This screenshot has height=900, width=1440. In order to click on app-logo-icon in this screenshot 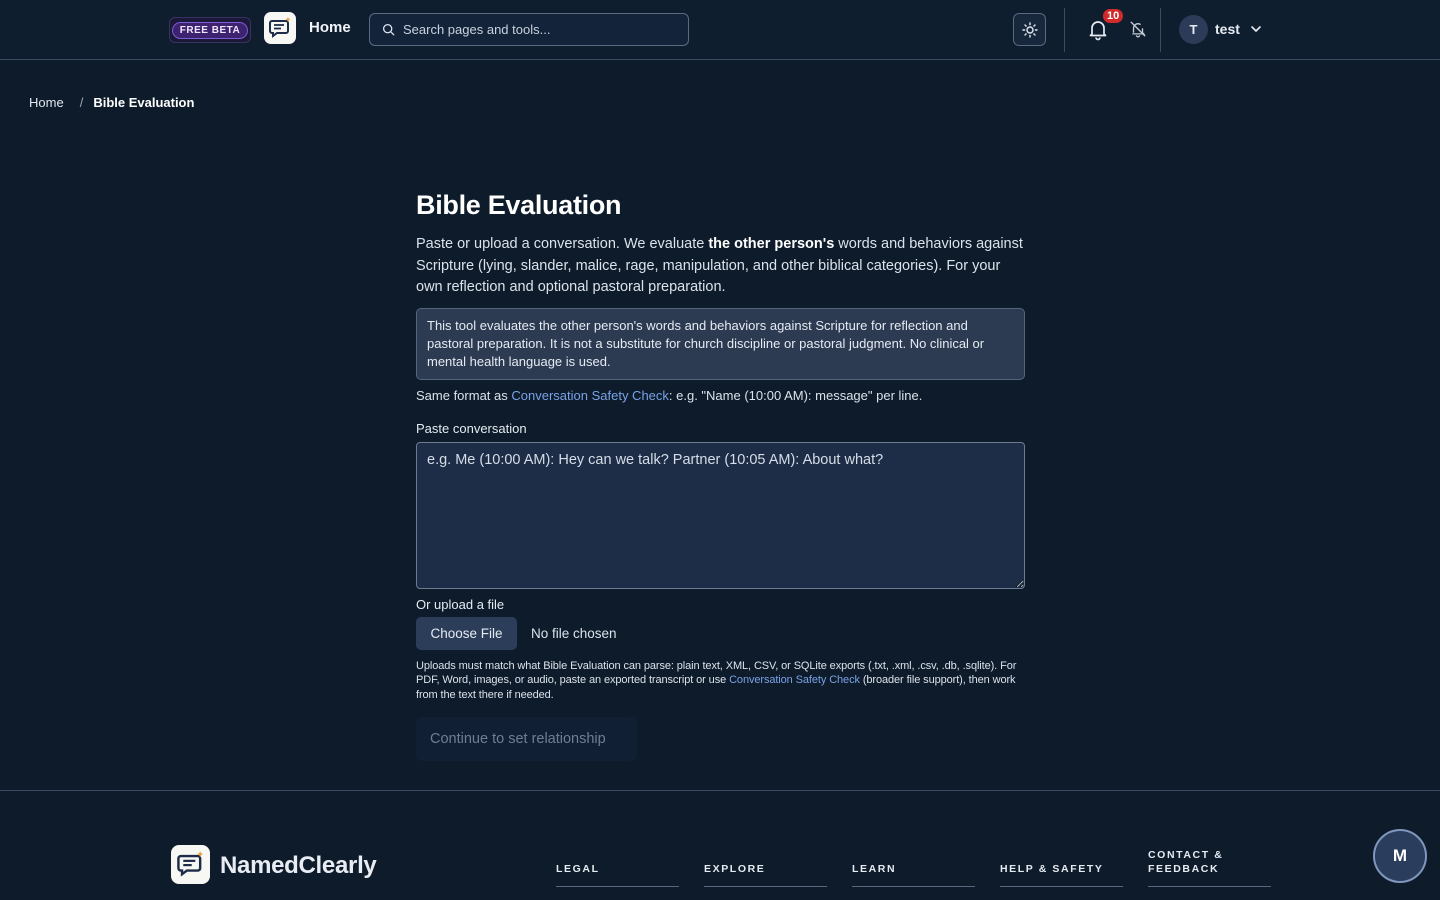, I will do `click(280, 28)`.